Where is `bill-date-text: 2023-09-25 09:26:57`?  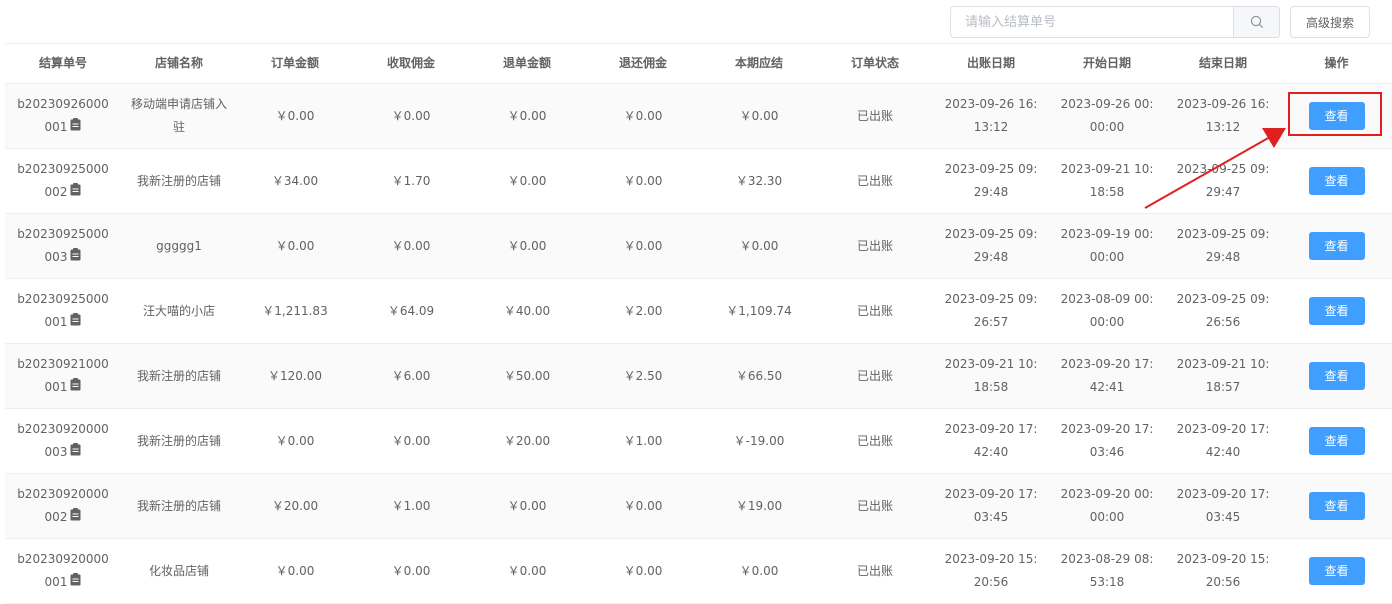
bill-date-text: 2023-09-25 09:26:57 is located at coordinates (991, 310).